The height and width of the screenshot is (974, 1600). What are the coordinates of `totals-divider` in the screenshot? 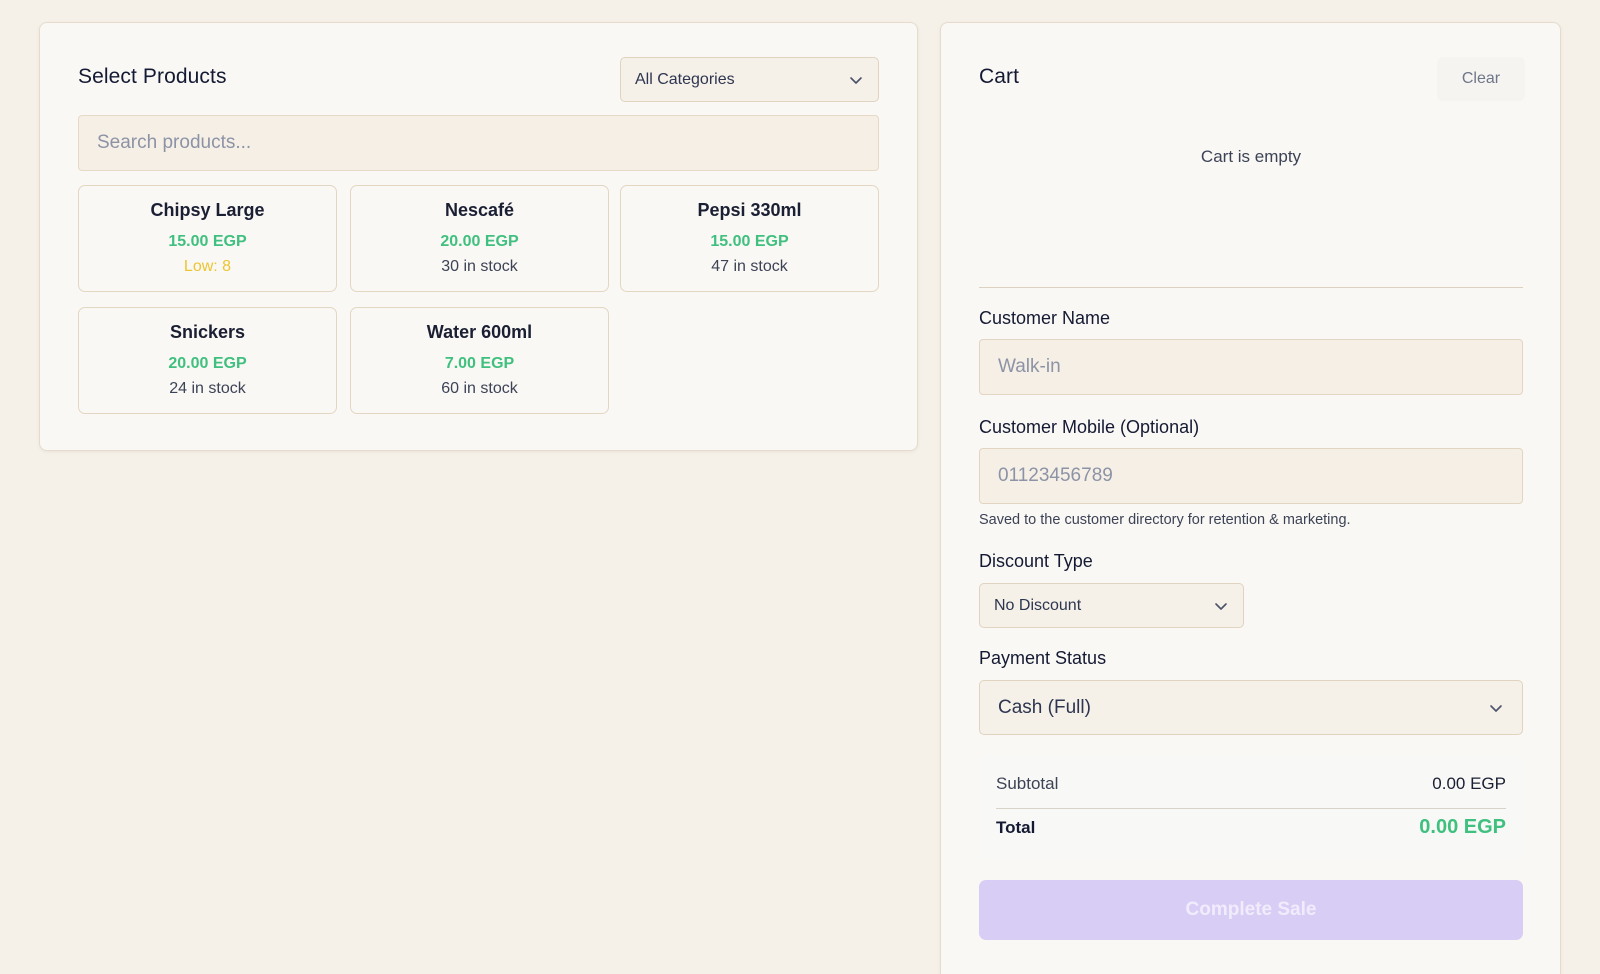 It's located at (1251, 808).